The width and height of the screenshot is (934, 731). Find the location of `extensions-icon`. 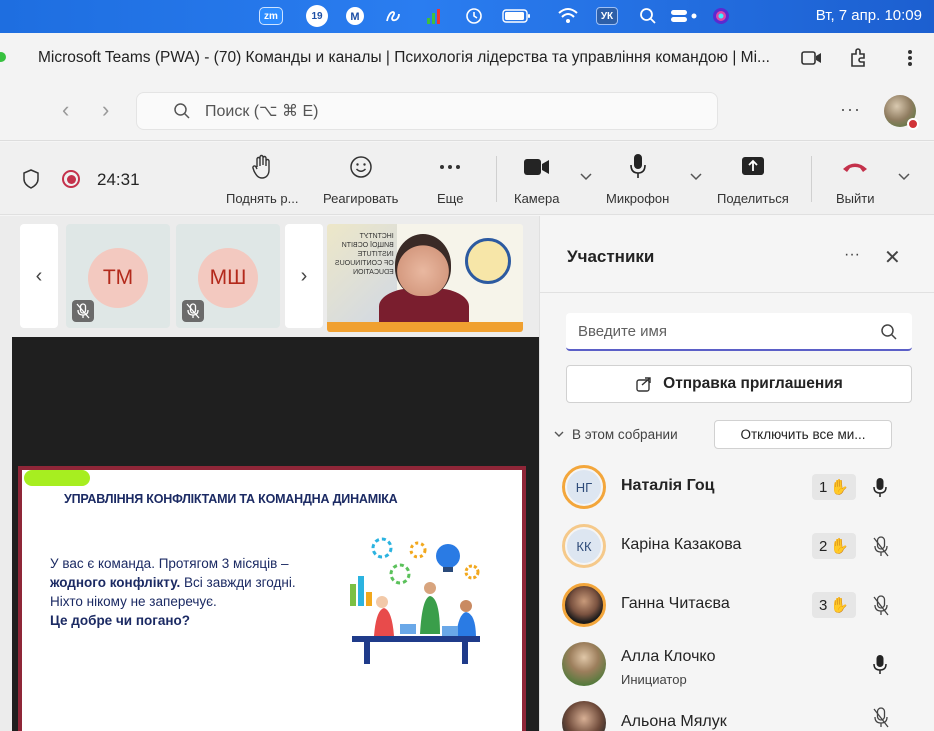

extensions-icon is located at coordinates (858, 58).